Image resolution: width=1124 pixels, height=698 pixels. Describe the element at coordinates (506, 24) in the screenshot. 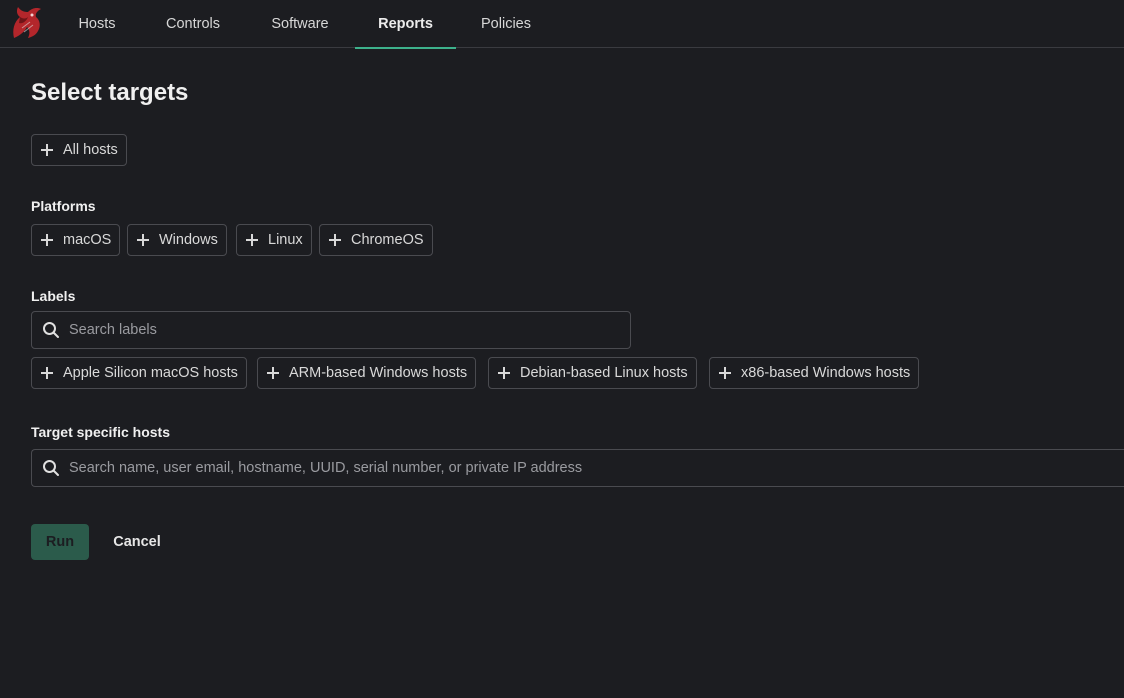

I see `tab-policies: Policies` at that location.